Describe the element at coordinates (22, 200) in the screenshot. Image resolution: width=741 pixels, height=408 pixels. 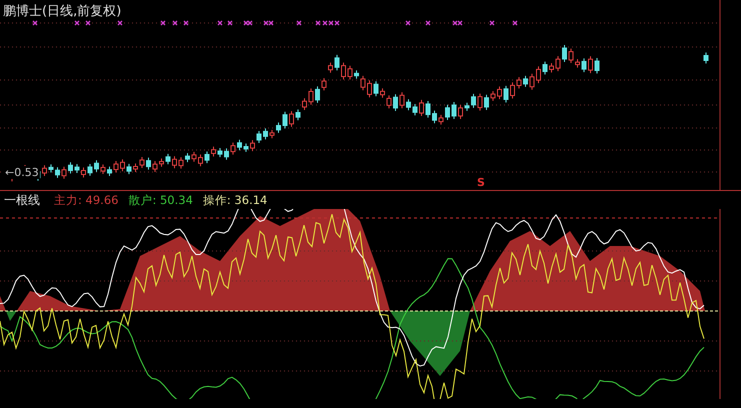
I see `indicator-name: 一根线` at that location.